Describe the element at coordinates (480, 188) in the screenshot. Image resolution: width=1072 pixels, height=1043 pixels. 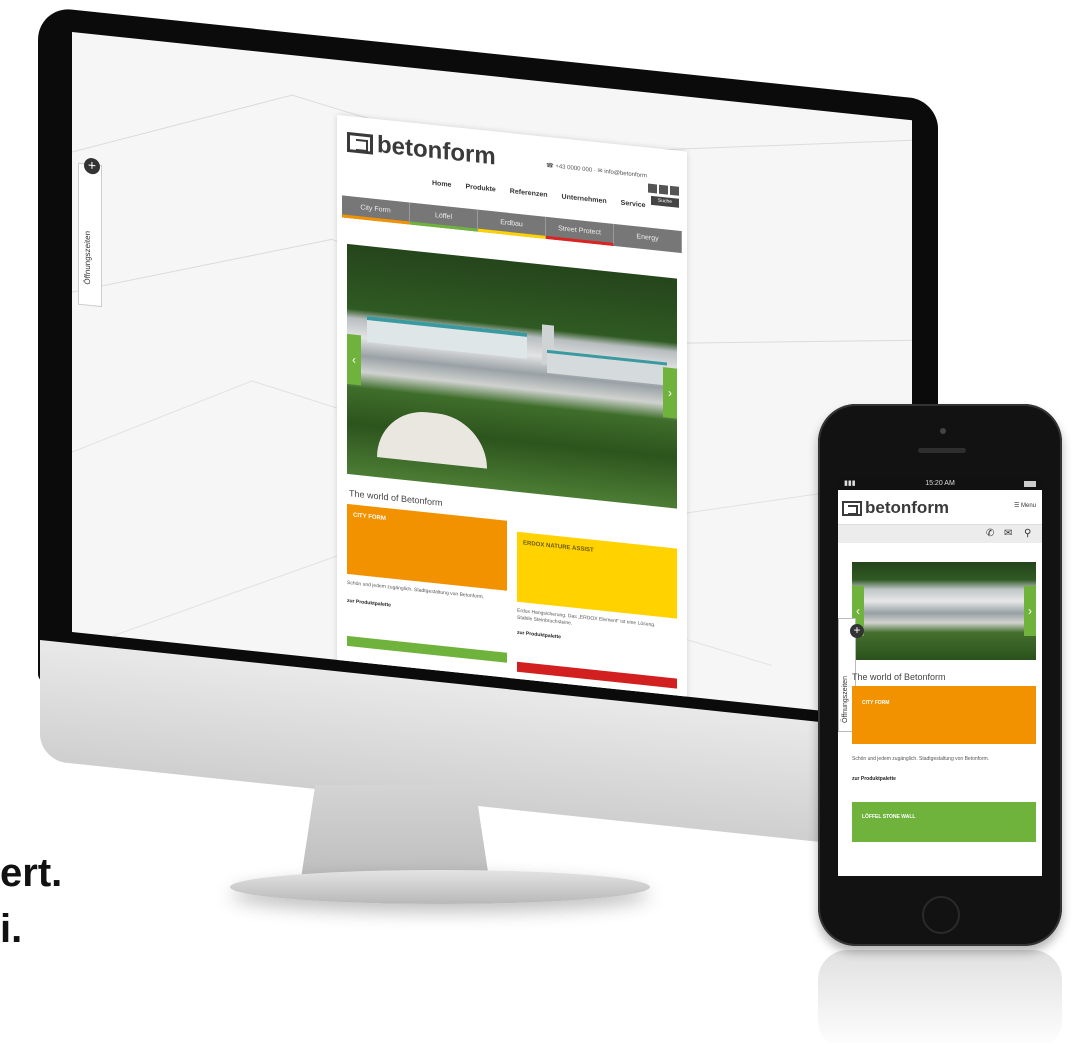
I see `nav-item-produkte: Produkte` at that location.